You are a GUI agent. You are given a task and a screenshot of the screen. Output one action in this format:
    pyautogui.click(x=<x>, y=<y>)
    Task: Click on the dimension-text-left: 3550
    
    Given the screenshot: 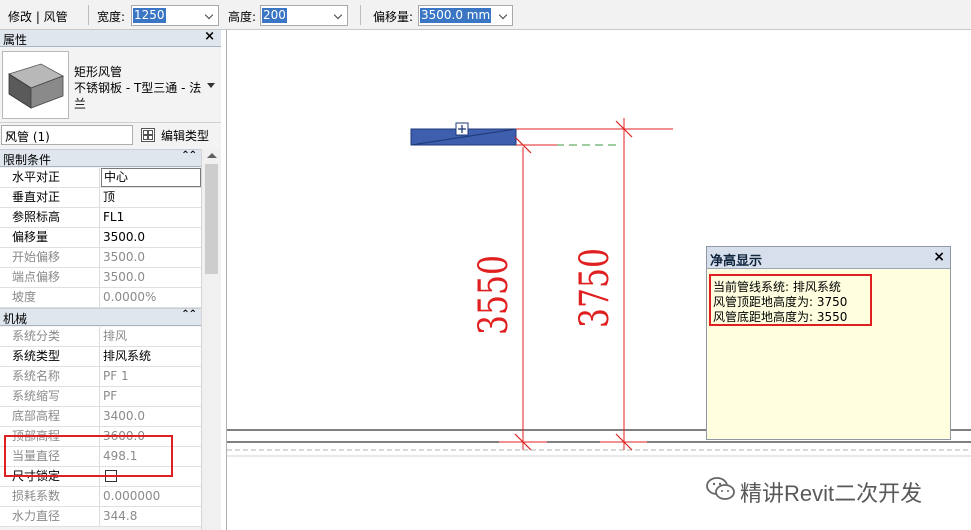 What is the action you would take?
    pyautogui.click(x=494, y=295)
    